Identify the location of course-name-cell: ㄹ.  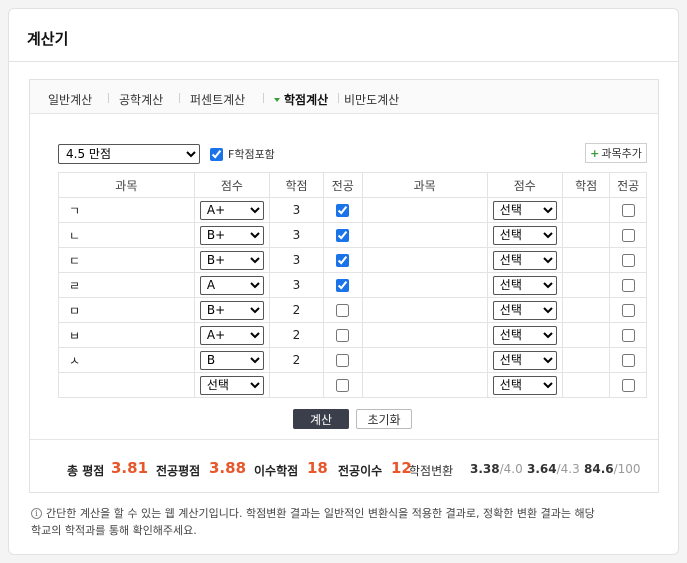
(126, 285).